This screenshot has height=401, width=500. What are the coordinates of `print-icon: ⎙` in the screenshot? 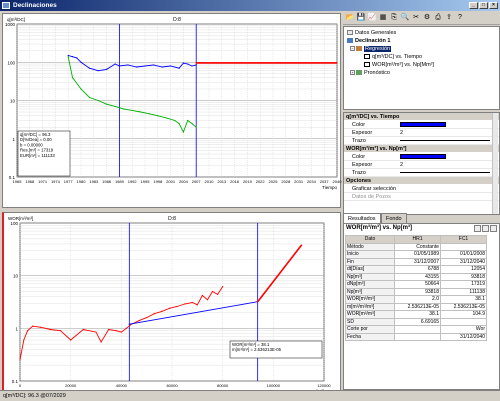 It's located at (438, 18).